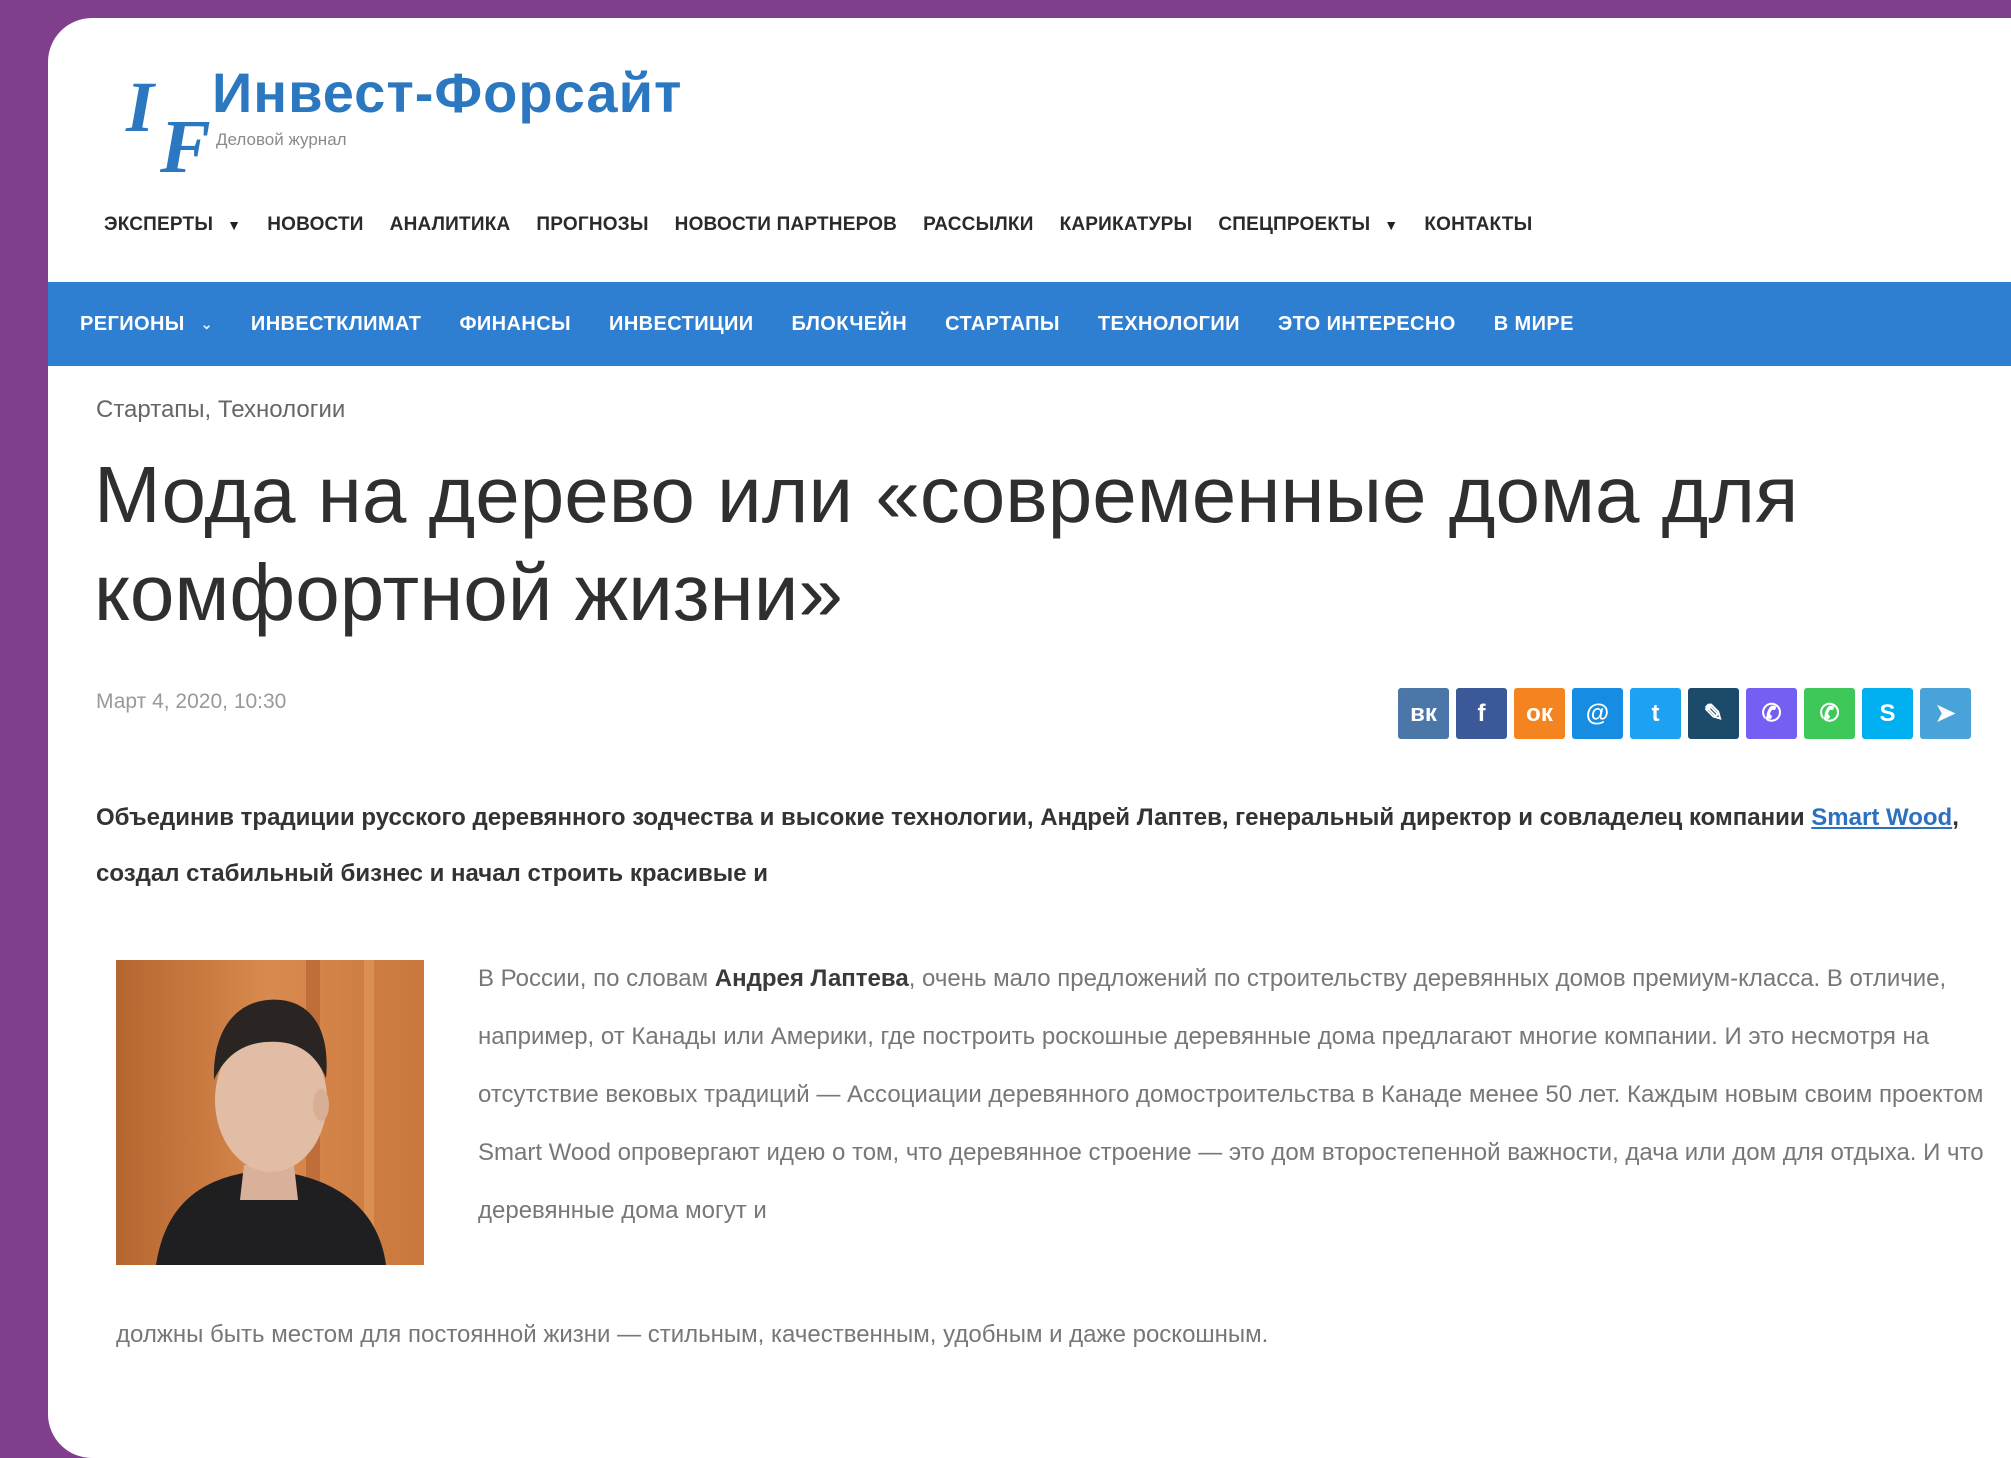 The height and width of the screenshot is (1458, 2011). Describe the element at coordinates (850, 324) in the screenshot. I see `category-nav-item: БЛОКЧЕЙН` at that location.